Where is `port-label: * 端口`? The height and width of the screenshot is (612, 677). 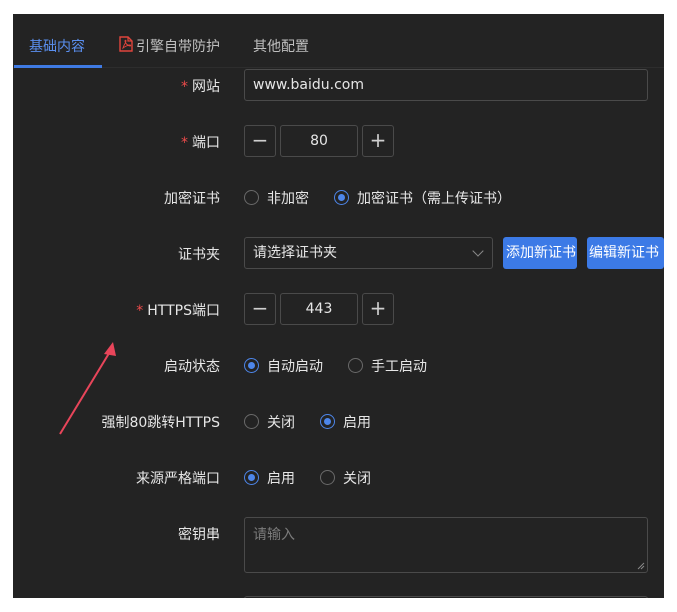
port-label: * 端口 is located at coordinates (200, 143).